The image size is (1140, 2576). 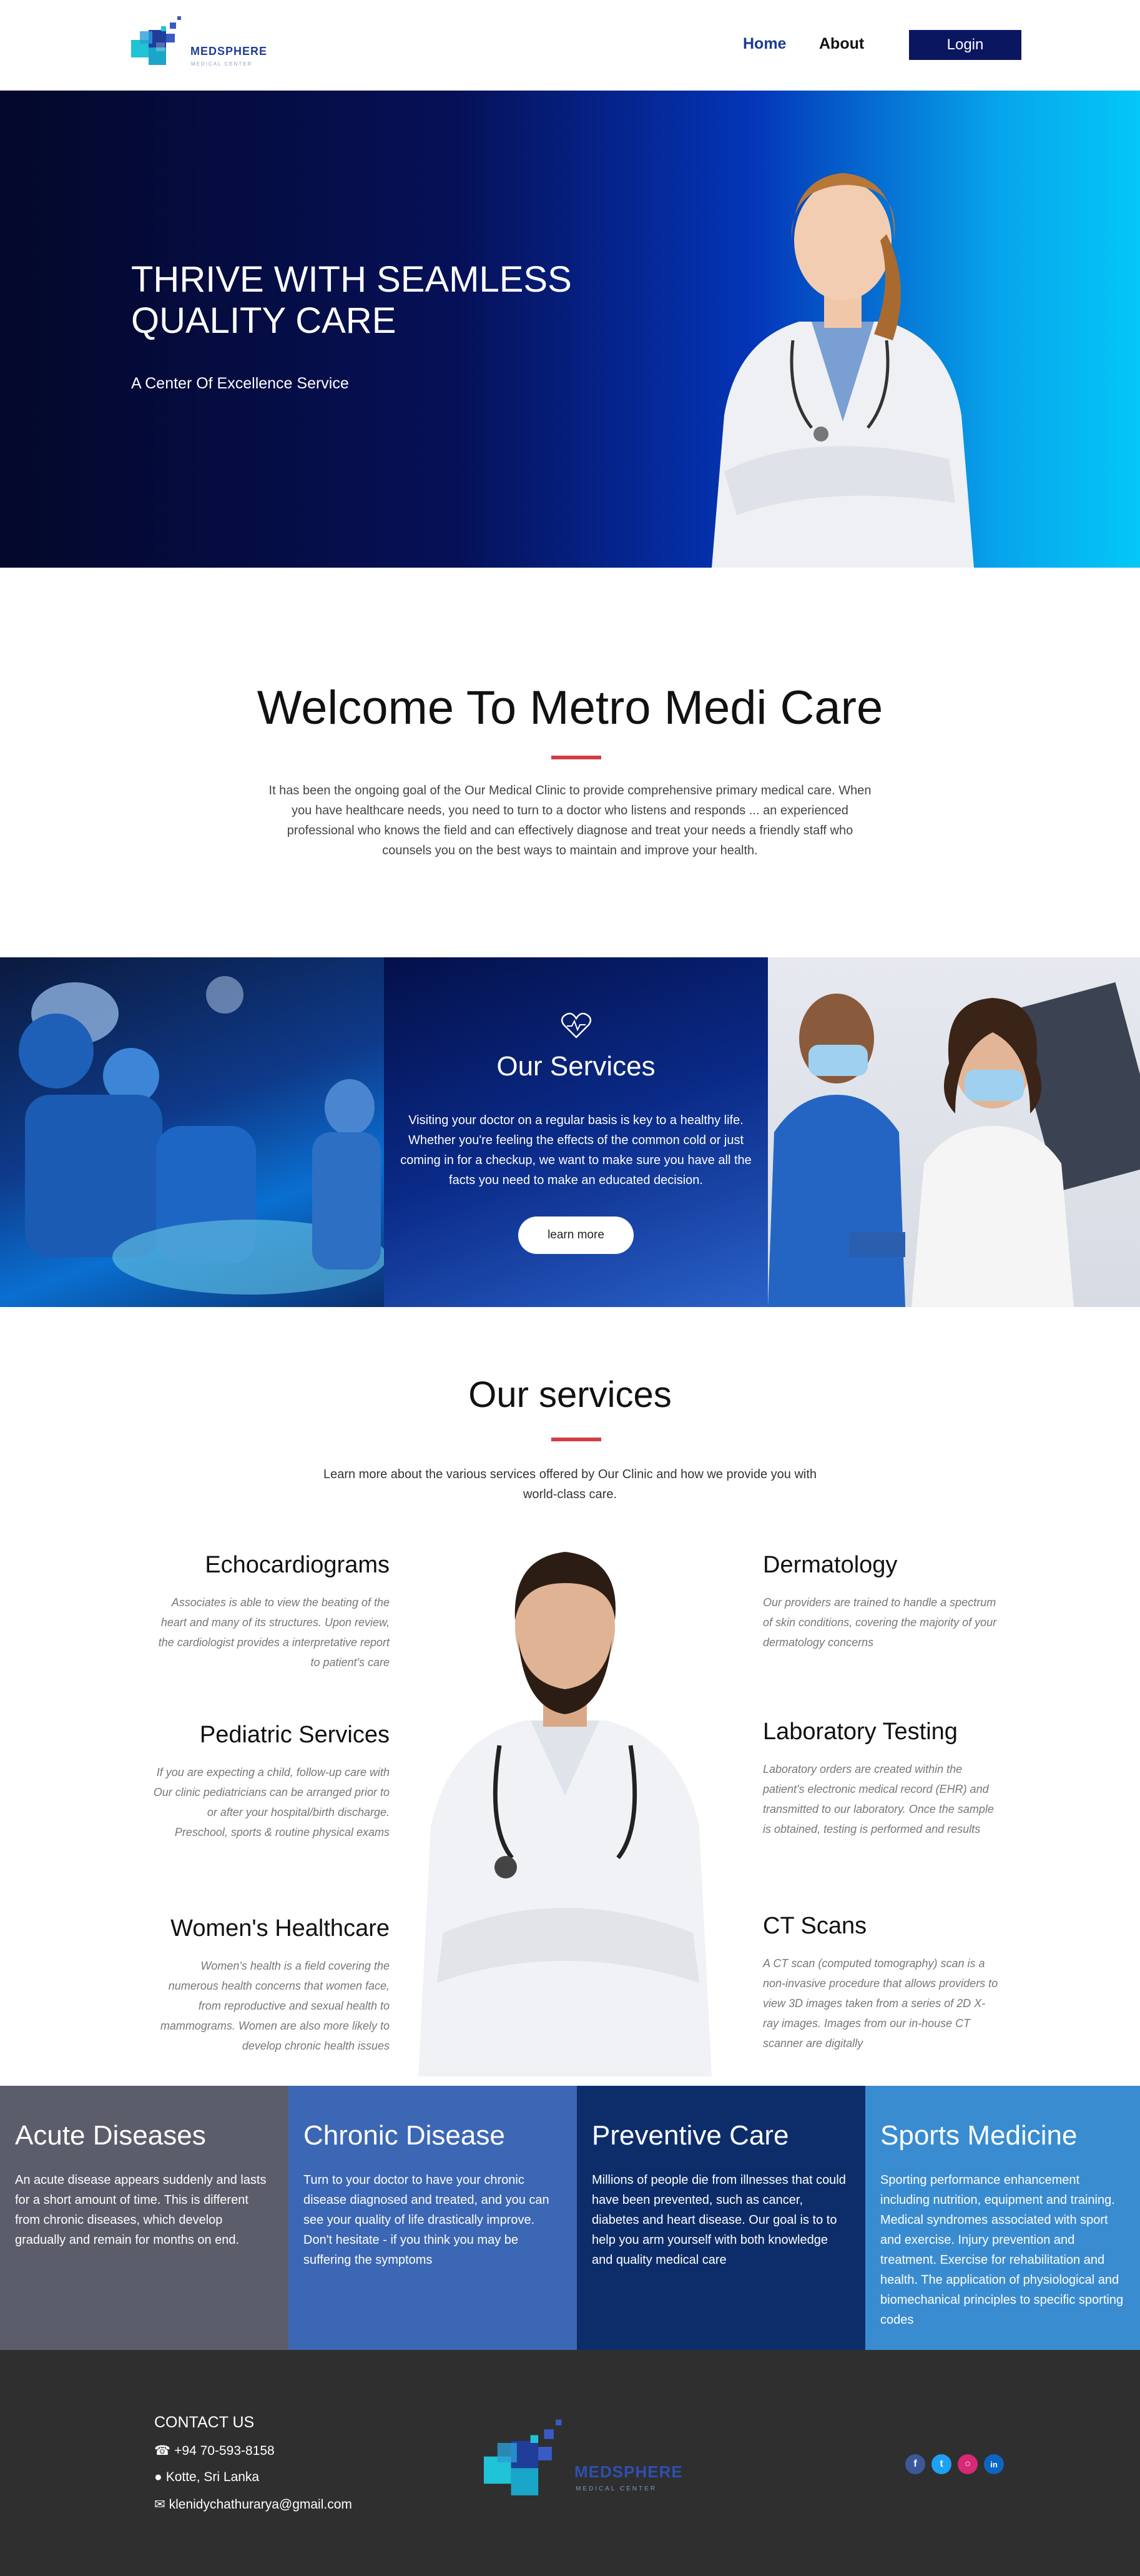 I want to click on column-title: Acute Diseases, so click(x=110, y=2136).